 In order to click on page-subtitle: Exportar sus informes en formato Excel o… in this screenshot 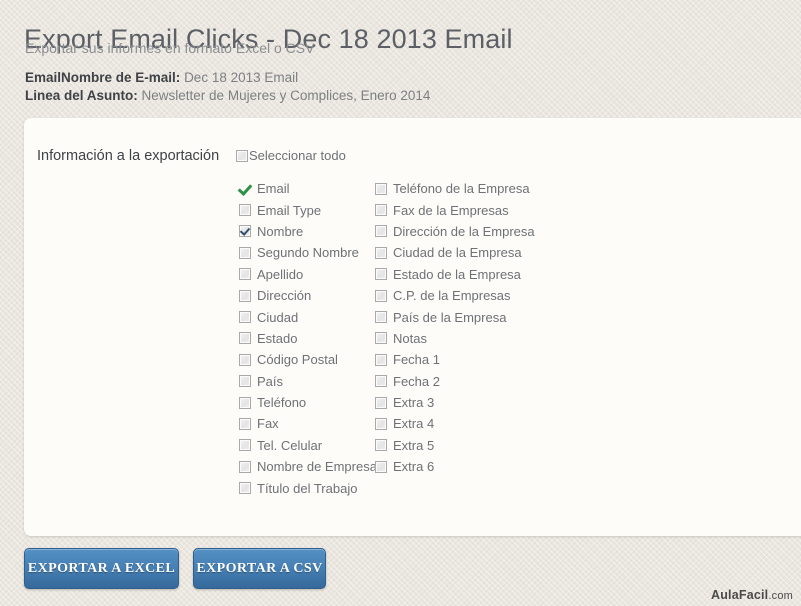, I will do `click(170, 48)`.